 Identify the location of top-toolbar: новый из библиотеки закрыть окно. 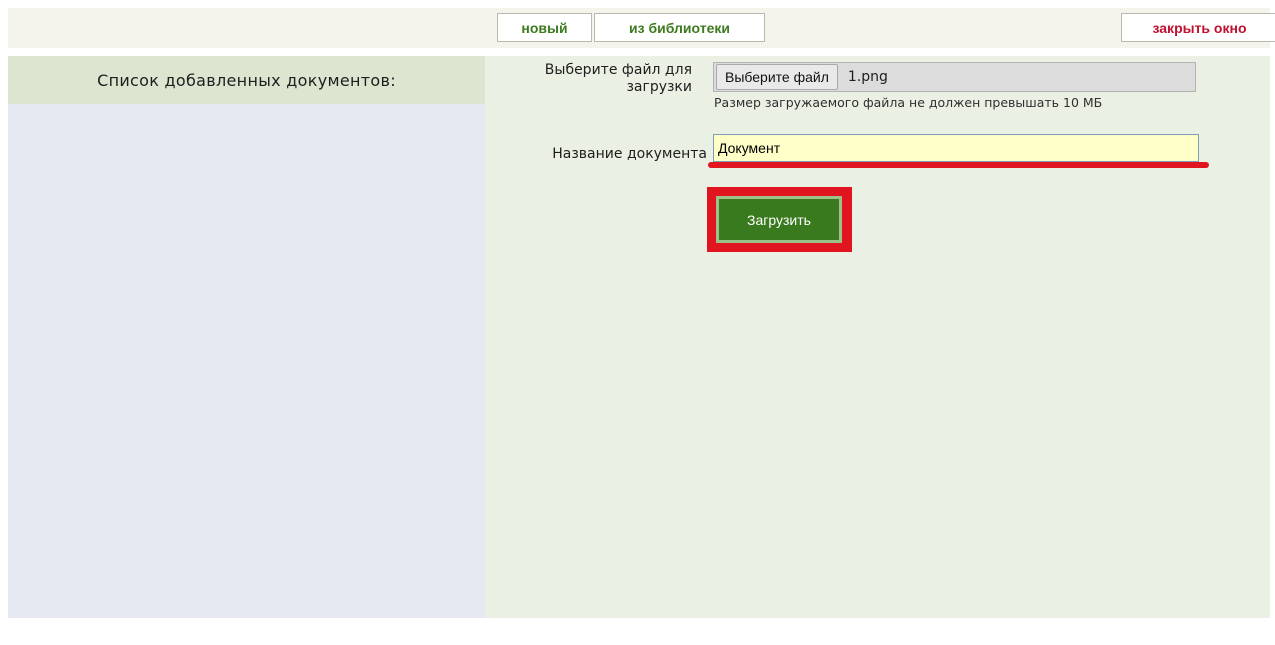
(641, 28).